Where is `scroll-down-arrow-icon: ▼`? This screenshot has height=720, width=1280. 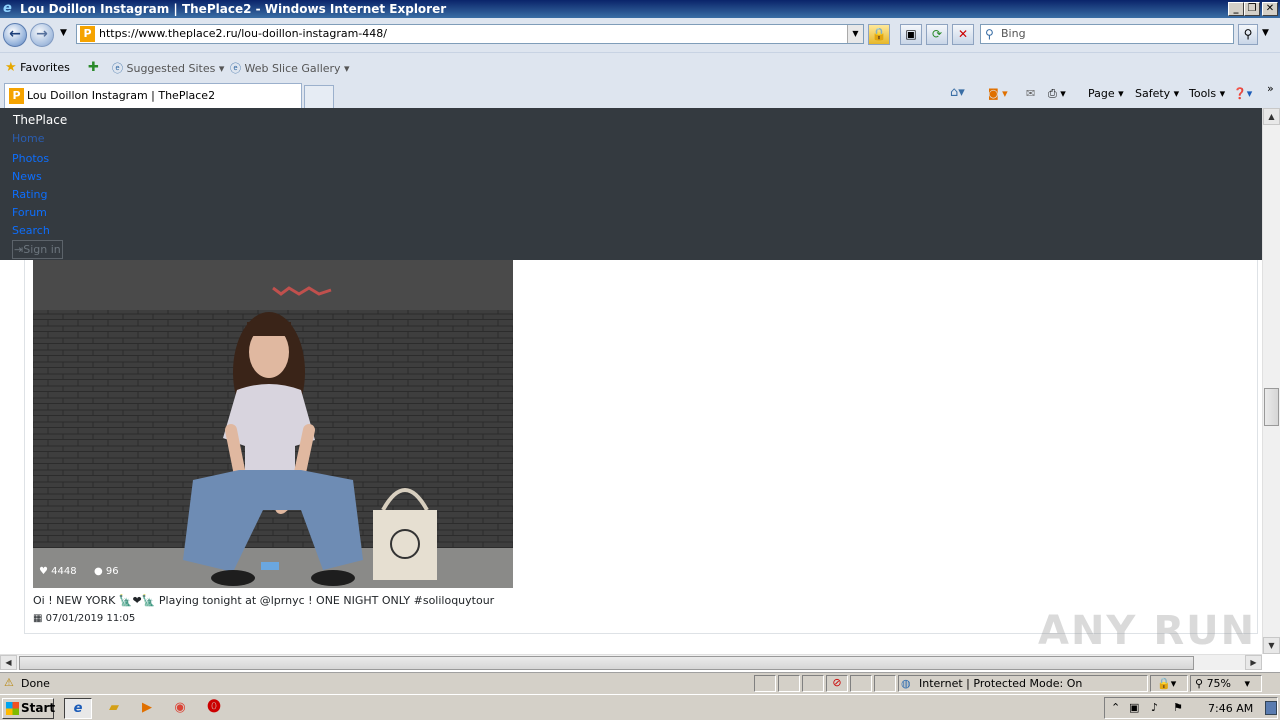
scroll-down-arrow-icon: ▼ is located at coordinates (1271, 645).